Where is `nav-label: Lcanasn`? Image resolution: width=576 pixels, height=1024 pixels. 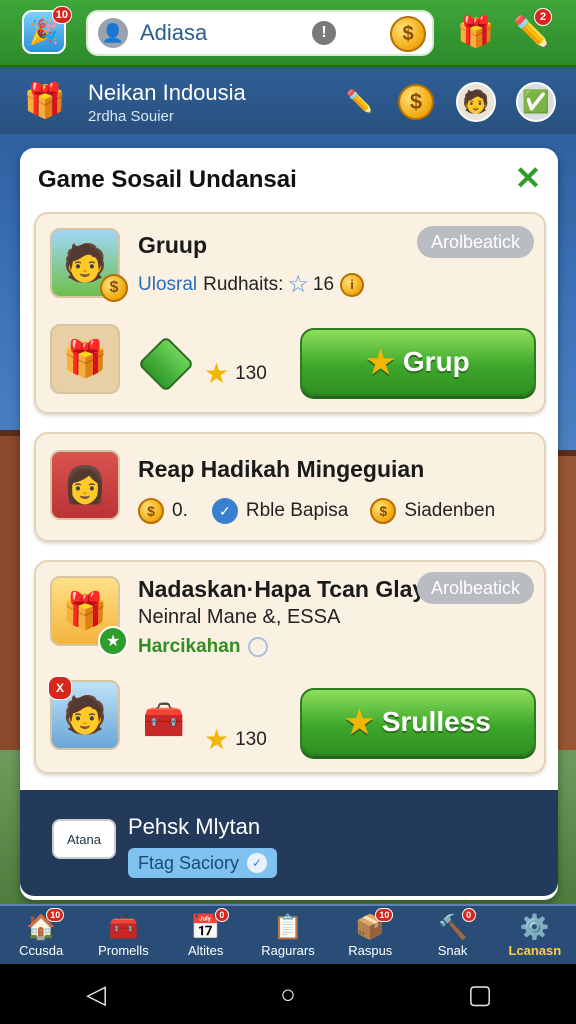
nav-label: Lcanasn is located at coordinates (535, 950).